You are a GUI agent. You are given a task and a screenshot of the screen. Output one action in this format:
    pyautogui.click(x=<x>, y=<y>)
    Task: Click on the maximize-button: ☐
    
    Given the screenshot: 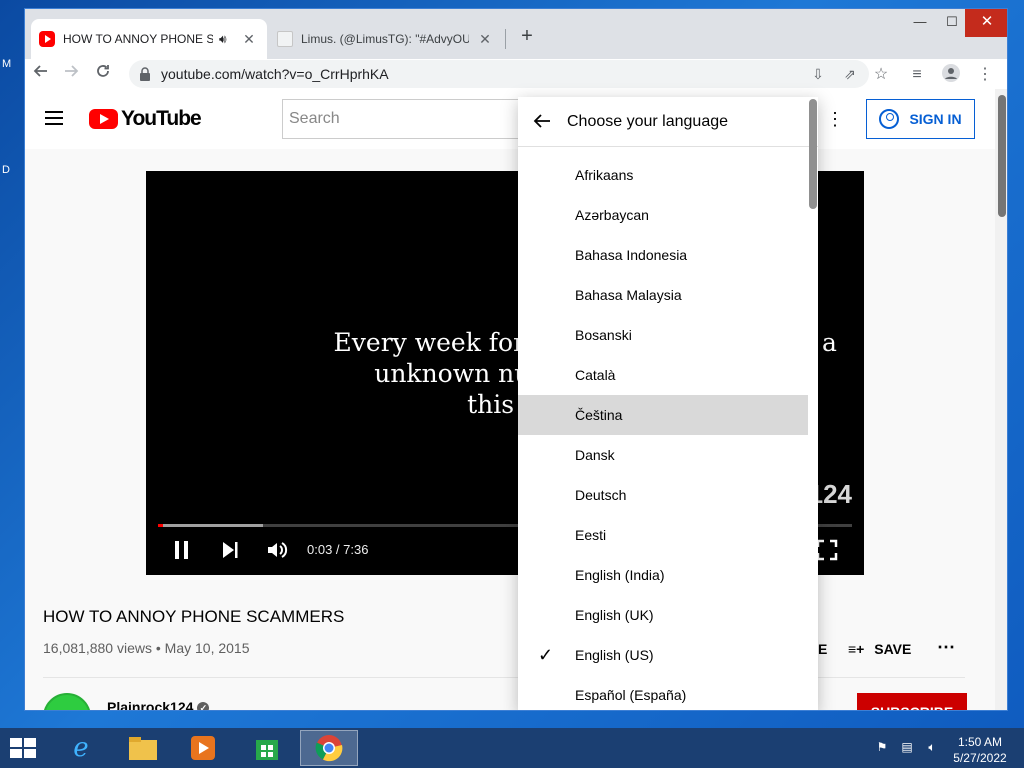 What is the action you would take?
    pyautogui.click(x=952, y=23)
    